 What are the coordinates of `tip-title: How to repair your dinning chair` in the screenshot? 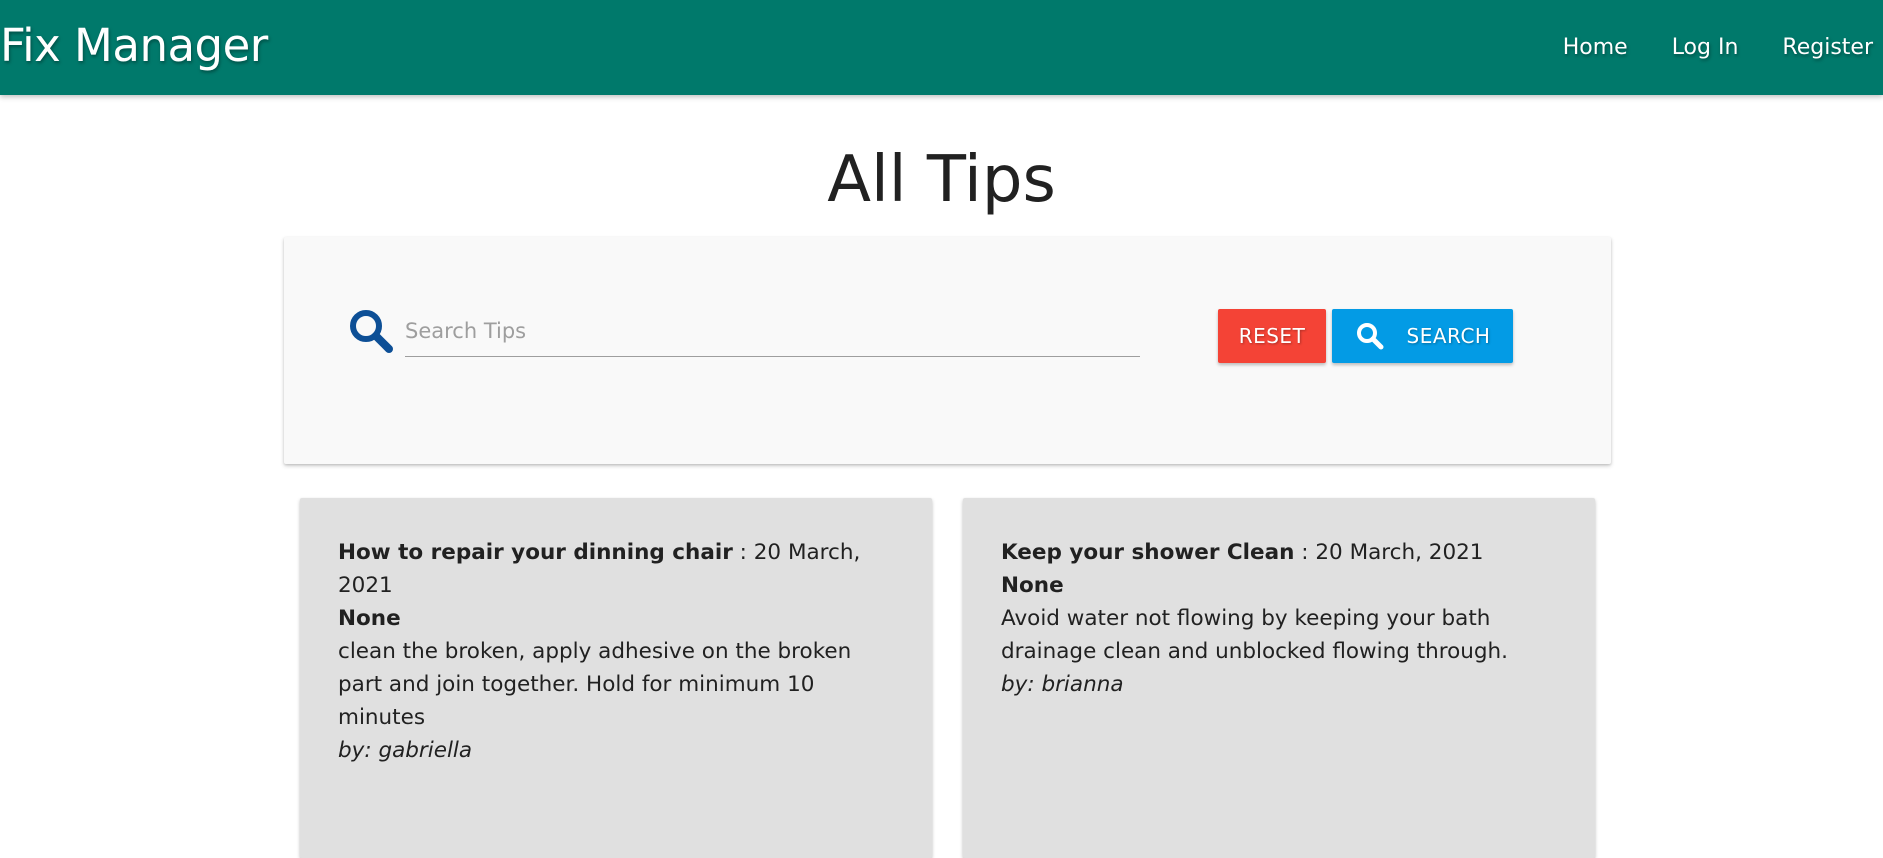 It's located at (535, 552).